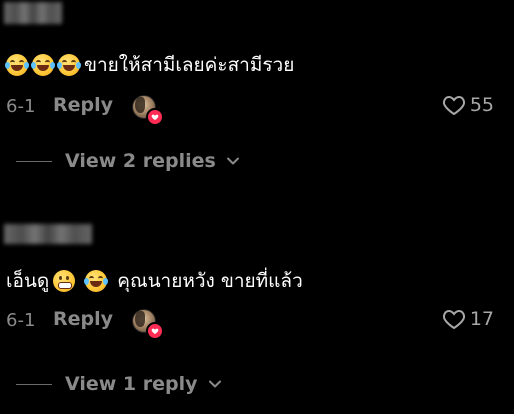  I want to click on grinning-emoji-icon, so click(64, 281).